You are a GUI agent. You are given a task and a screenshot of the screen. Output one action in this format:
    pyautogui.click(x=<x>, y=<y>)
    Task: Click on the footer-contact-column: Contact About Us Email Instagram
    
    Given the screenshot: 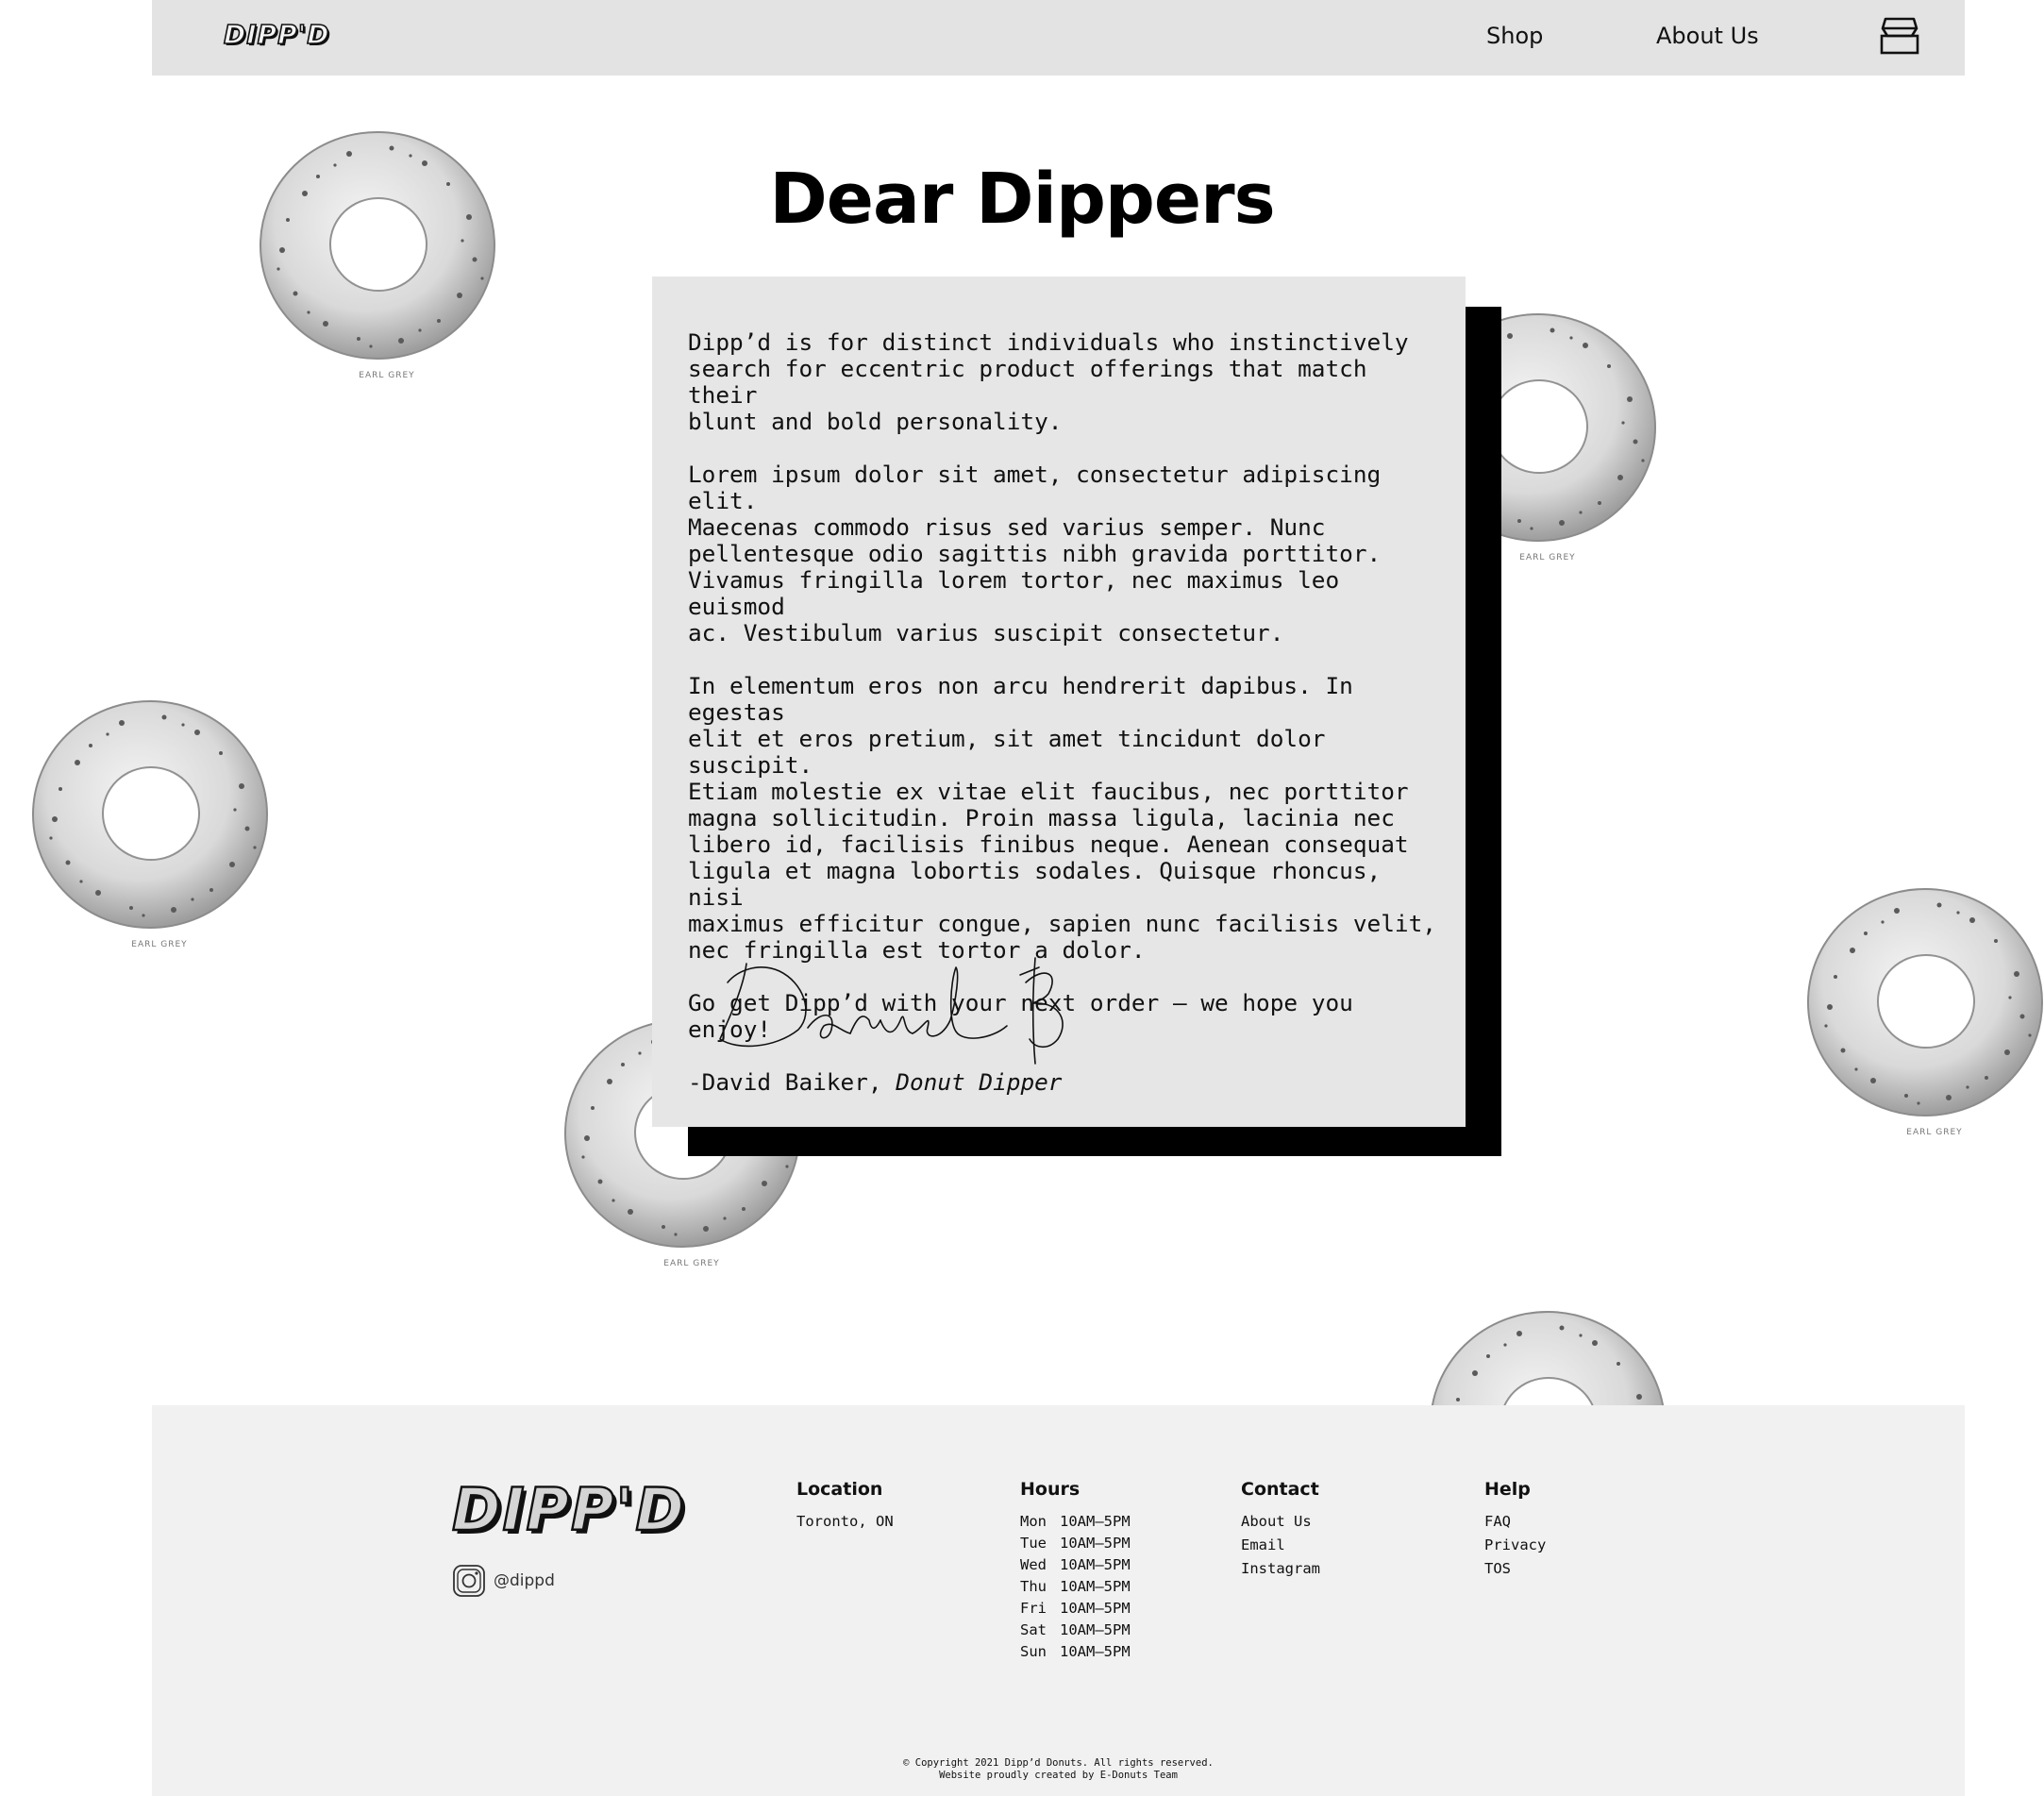 What is the action you would take?
    pyautogui.click(x=1280, y=1530)
    